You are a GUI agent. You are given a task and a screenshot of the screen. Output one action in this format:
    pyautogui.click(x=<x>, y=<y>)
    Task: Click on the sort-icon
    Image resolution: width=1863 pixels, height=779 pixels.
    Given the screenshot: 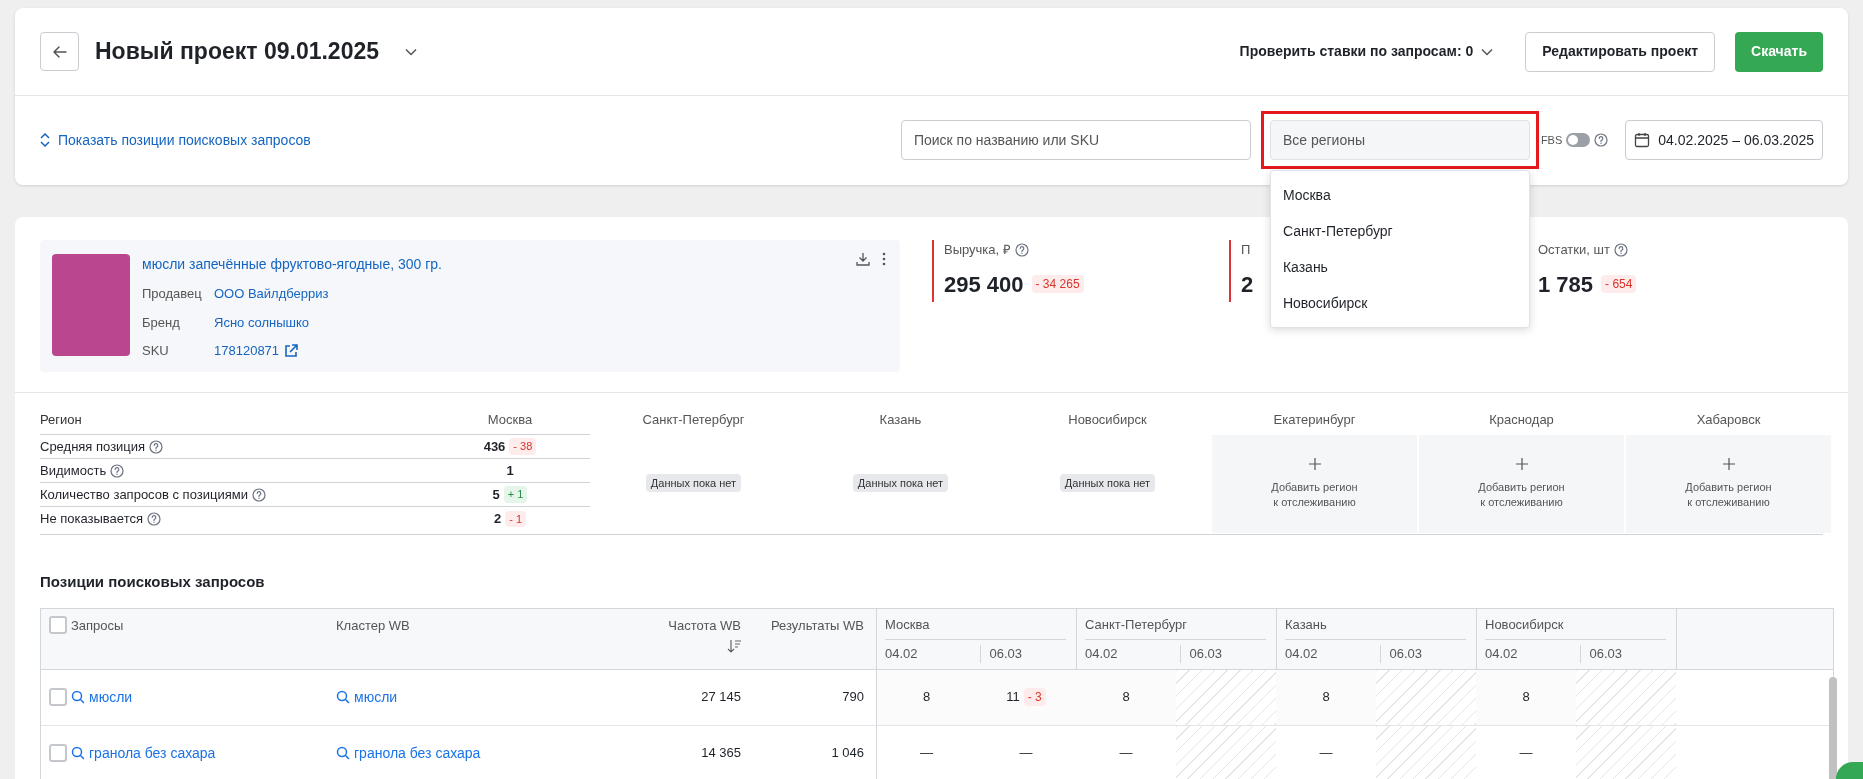 What is the action you would take?
    pyautogui.click(x=734, y=646)
    